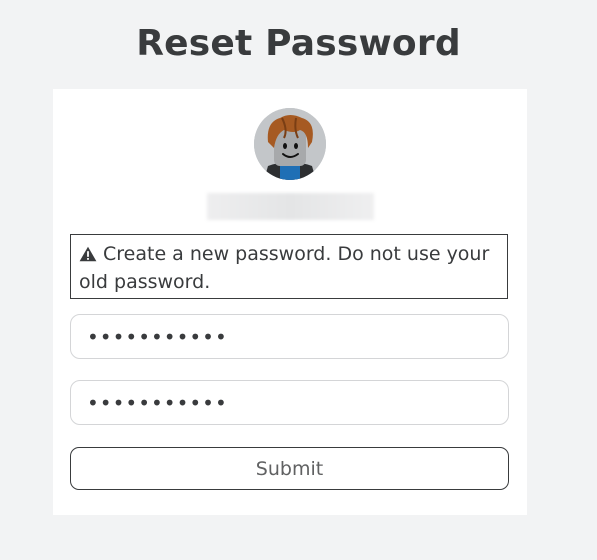  What do you see at coordinates (298, 43) in the screenshot?
I see `page-title: Reset Password` at bounding box center [298, 43].